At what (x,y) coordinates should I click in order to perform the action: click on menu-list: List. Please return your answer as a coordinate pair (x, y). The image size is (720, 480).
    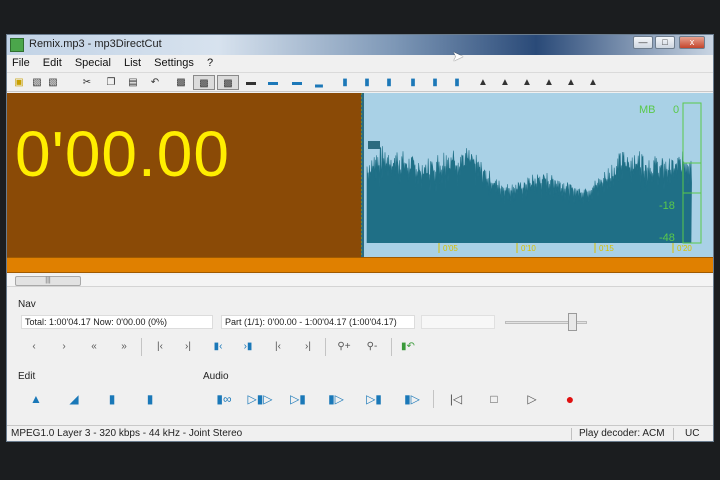
    Looking at the image, I should click on (132, 63).